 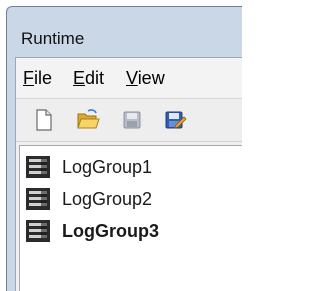 I want to click on menu-file: File, so click(x=37, y=78).